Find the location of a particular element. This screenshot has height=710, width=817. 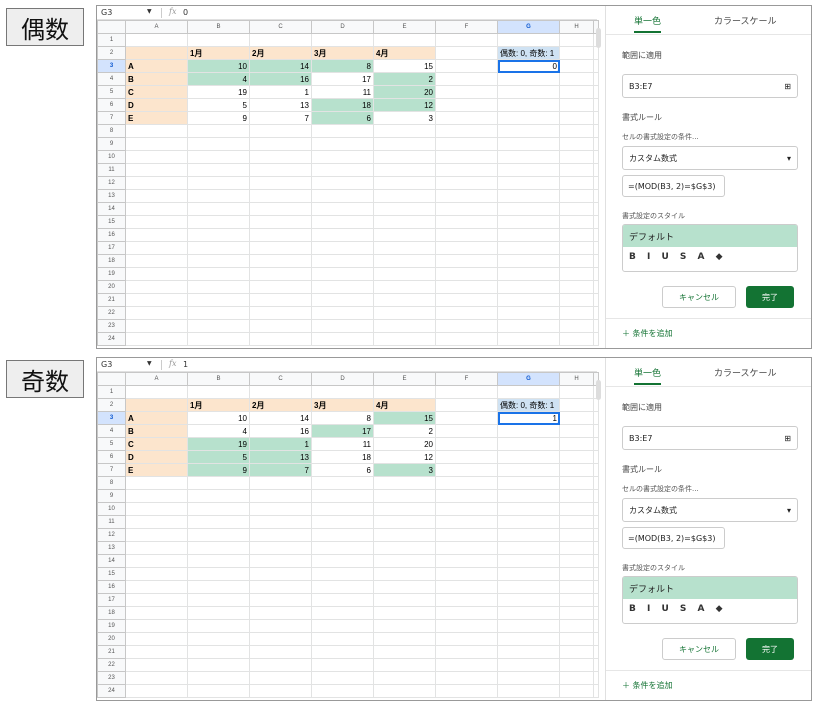

row-header: 8 is located at coordinates (111, 483).